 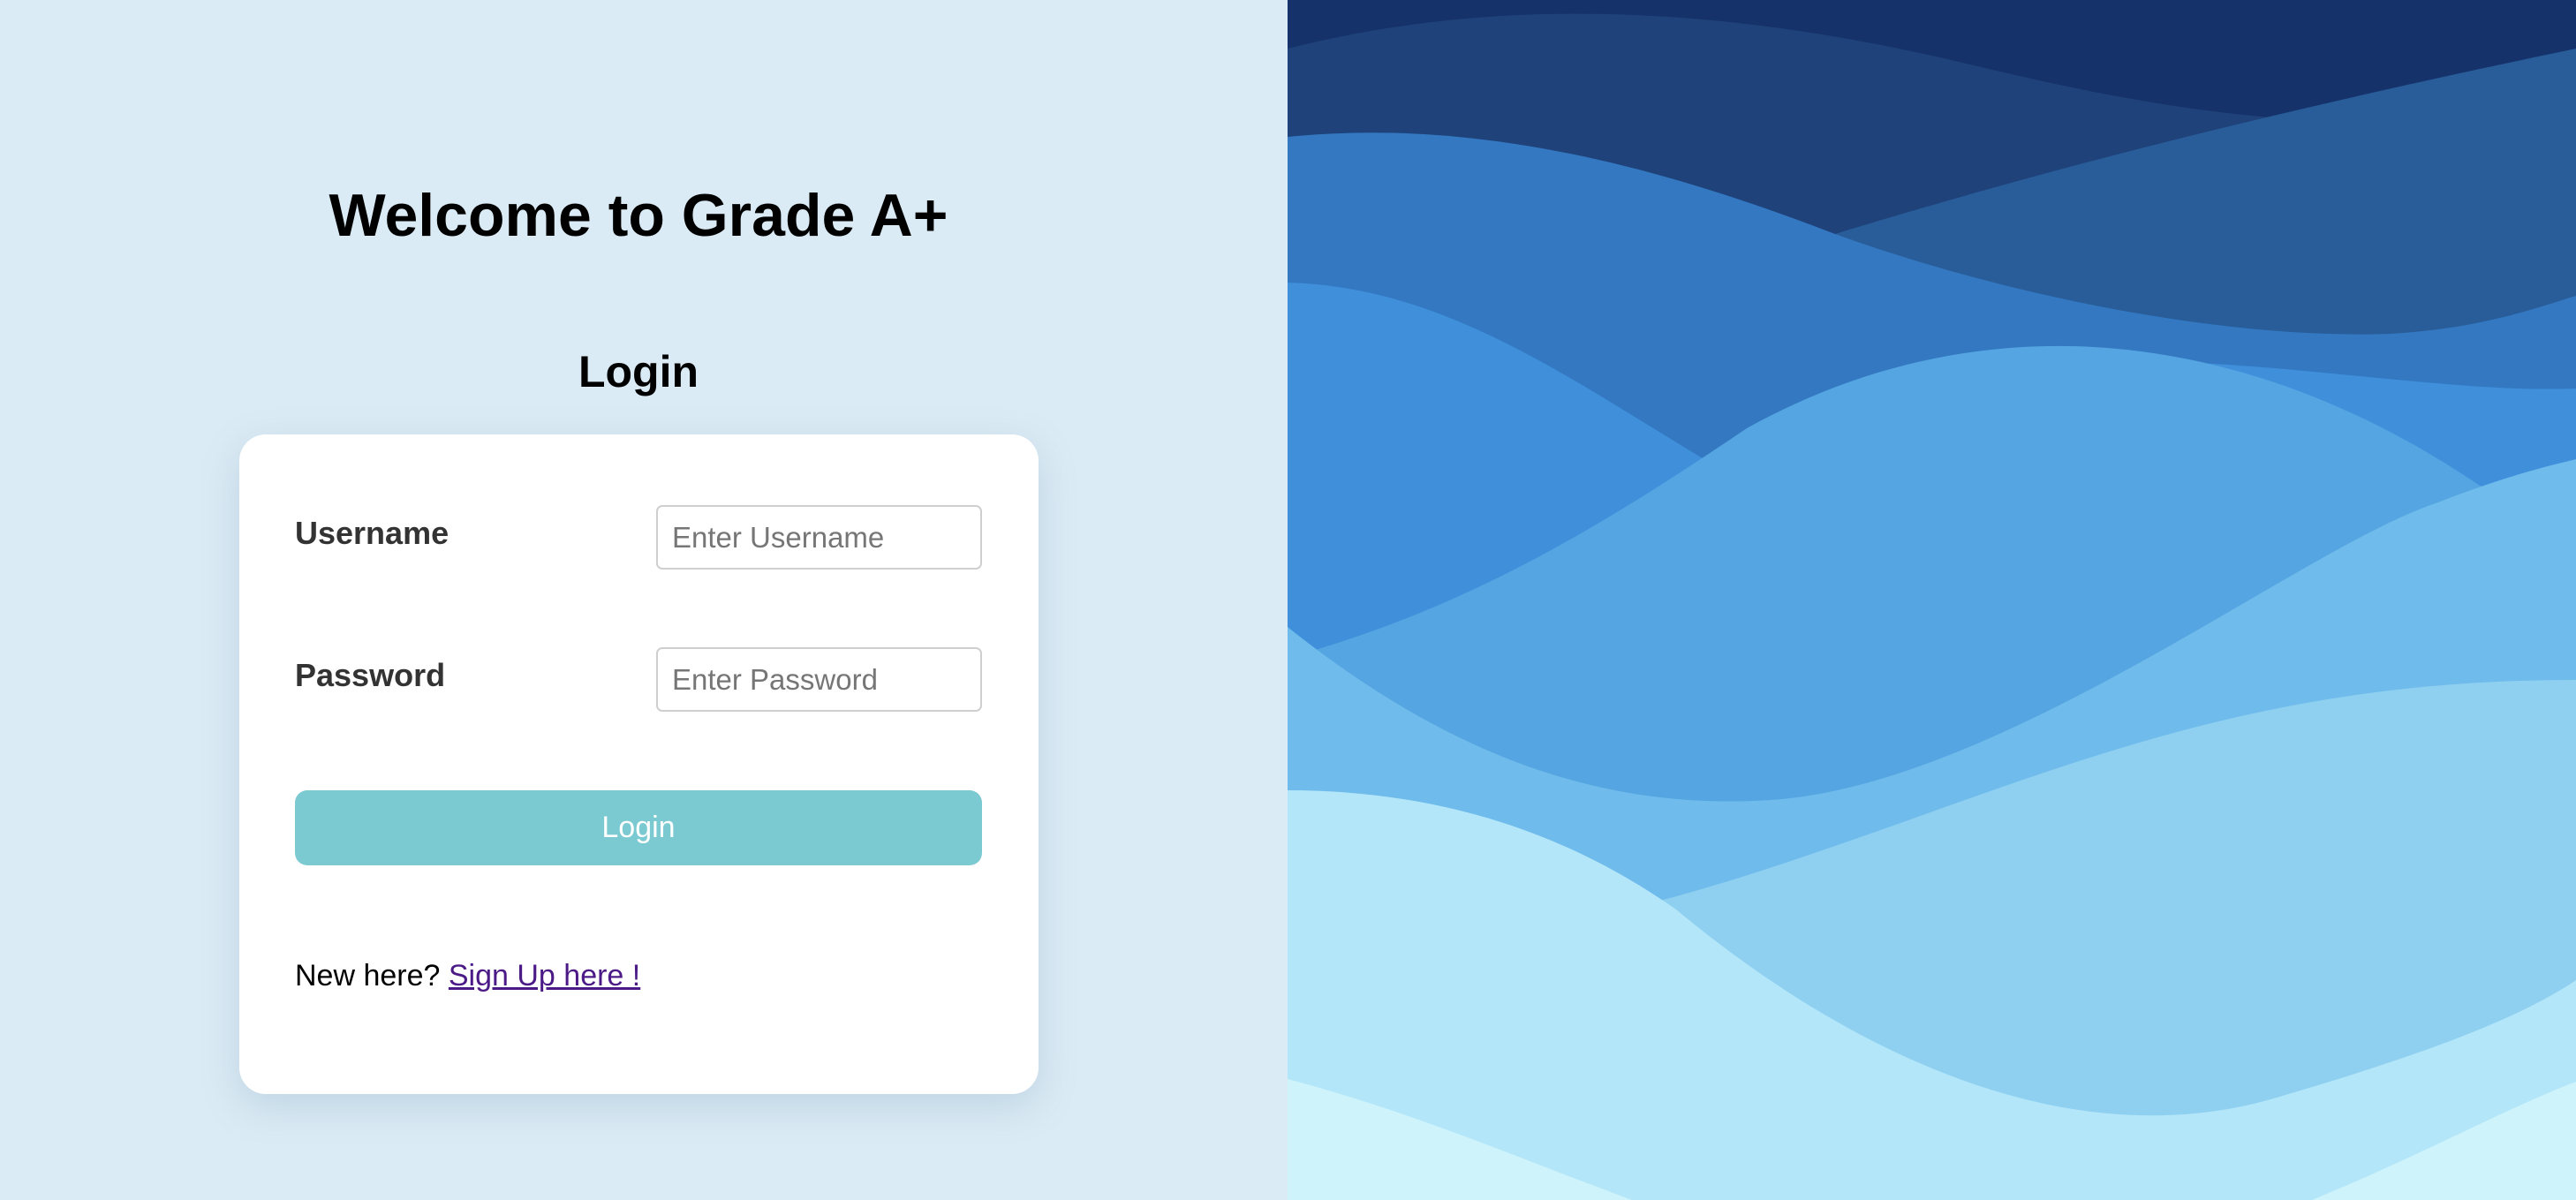 What do you see at coordinates (544, 975) in the screenshot?
I see `signup-link: Sign Up here !` at bounding box center [544, 975].